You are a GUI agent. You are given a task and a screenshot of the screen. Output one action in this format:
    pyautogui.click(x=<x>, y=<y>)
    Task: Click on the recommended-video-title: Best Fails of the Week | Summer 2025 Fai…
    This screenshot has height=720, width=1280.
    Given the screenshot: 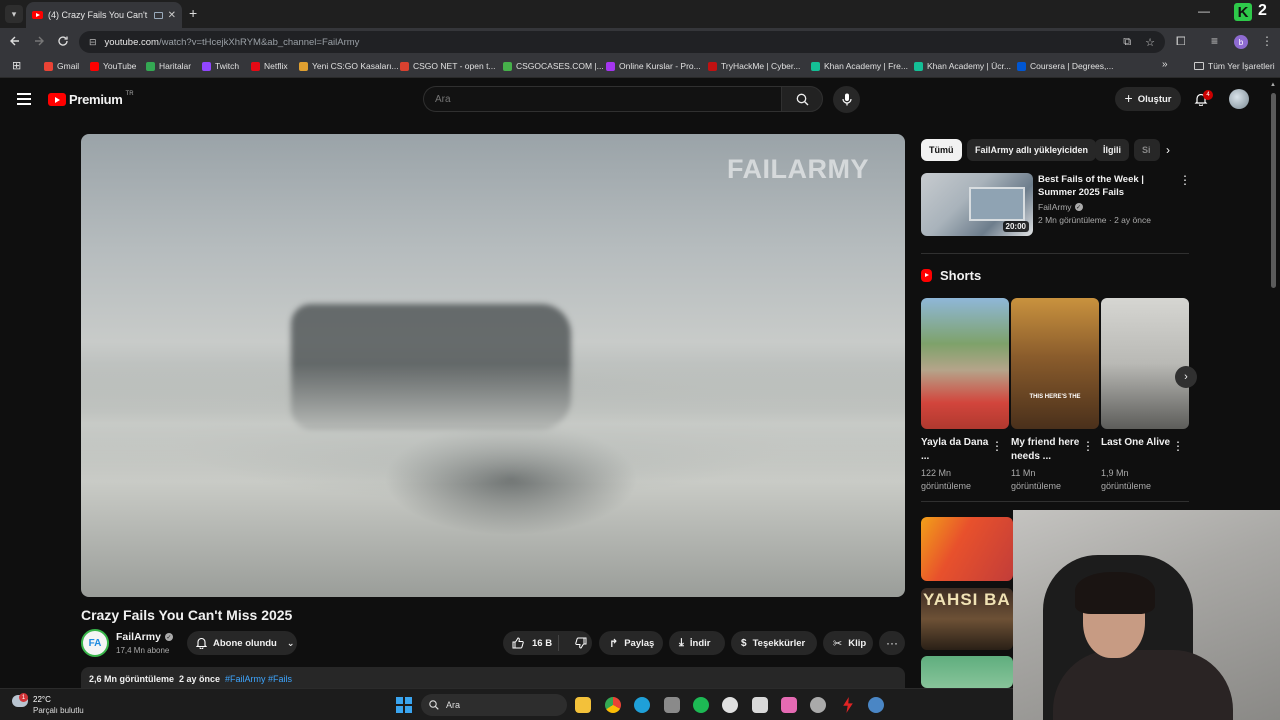 What is the action you would take?
    pyautogui.click(x=1103, y=186)
    